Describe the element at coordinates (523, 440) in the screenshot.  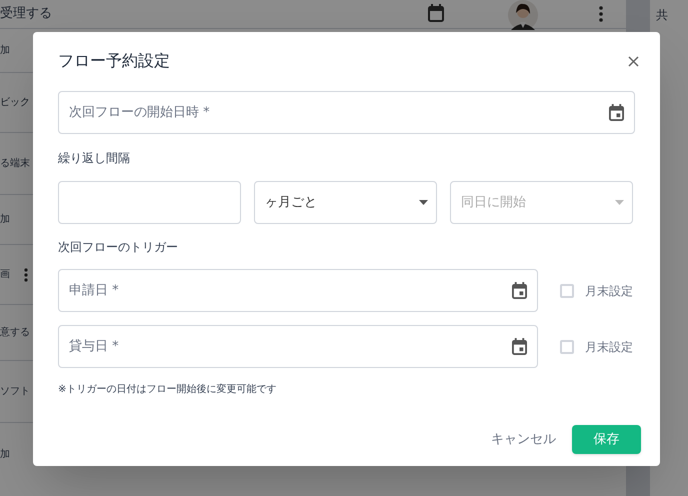
I see `cancel-button: キャンセル` at that location.